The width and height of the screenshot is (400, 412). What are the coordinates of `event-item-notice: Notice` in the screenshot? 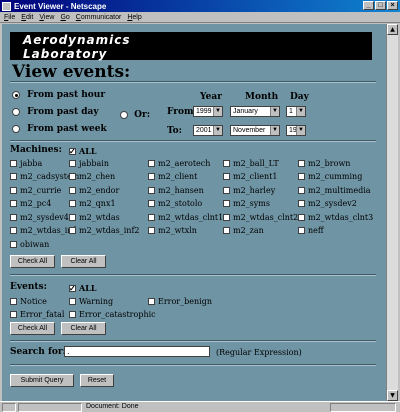 It's located at (28, 301).